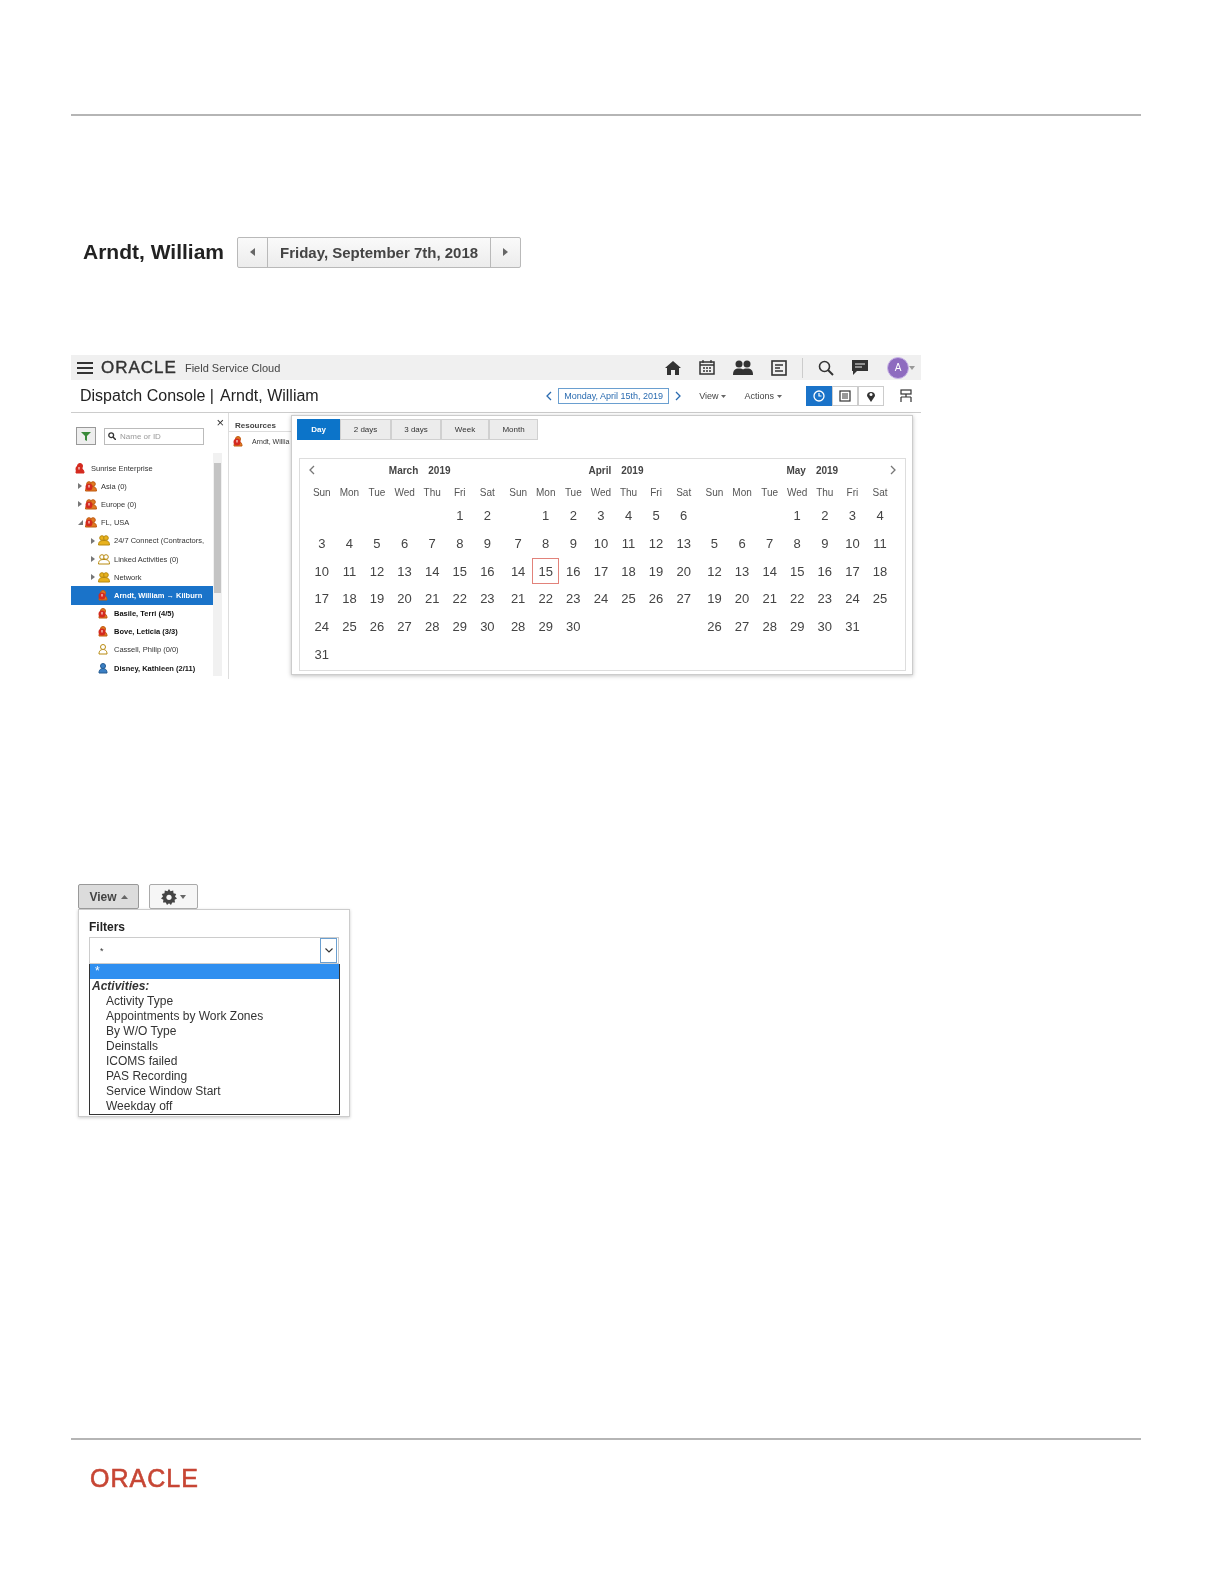 This screenshot has width=1224, height=1584. What do you see at coordinates (377, 599) in the screenshot?
I see `calendar-day: 19` at bounding box center [377, 599].